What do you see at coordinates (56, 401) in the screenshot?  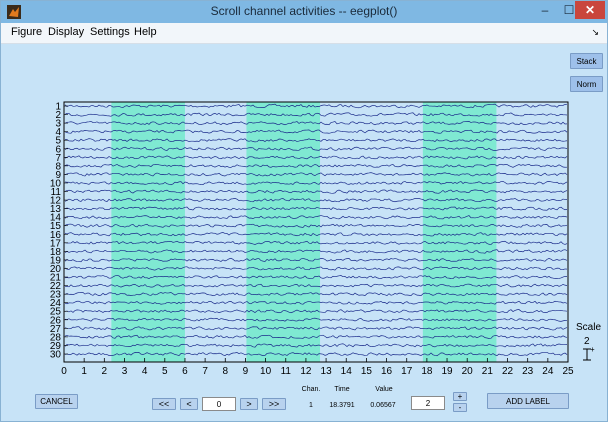 I see `cancel-button: CANCEL` at bounding box center [56, 401].